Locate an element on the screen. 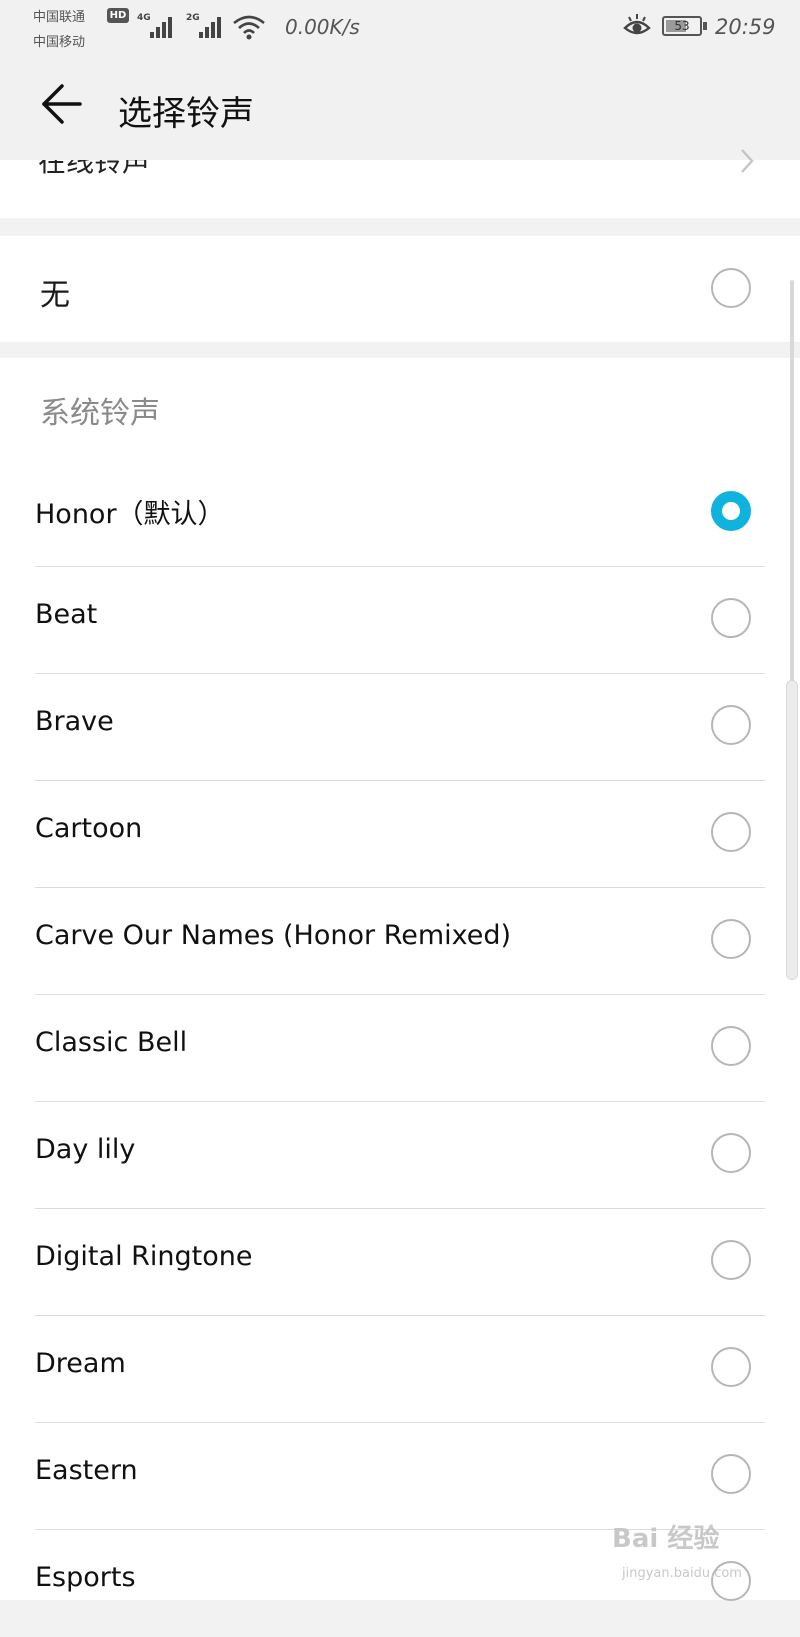  ringtone-label: Carve Our Names (Honor Remixed) is located at coordinates (273, 935).